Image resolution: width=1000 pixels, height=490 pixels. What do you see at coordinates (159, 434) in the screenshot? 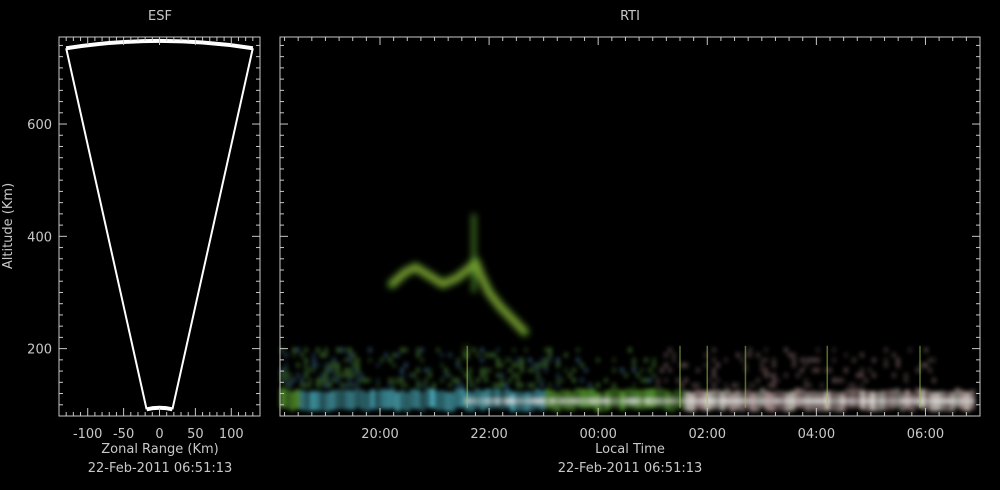
I see `esf-x-tick-label: 0` at bounding box center [159, 434].